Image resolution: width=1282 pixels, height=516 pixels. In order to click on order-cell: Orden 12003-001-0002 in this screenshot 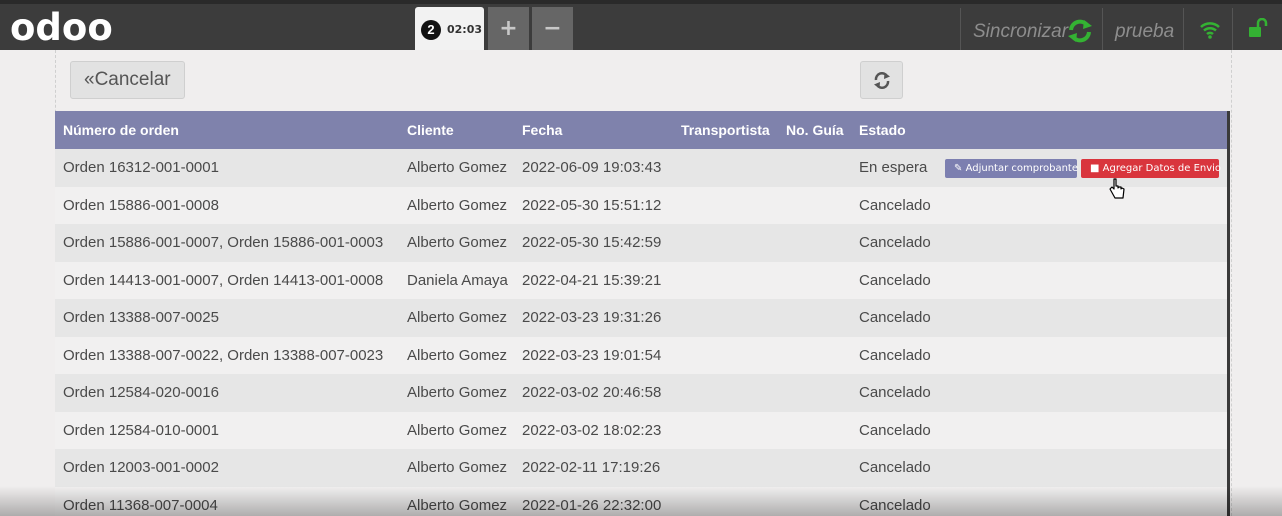, I will do `click(141, 467)`.